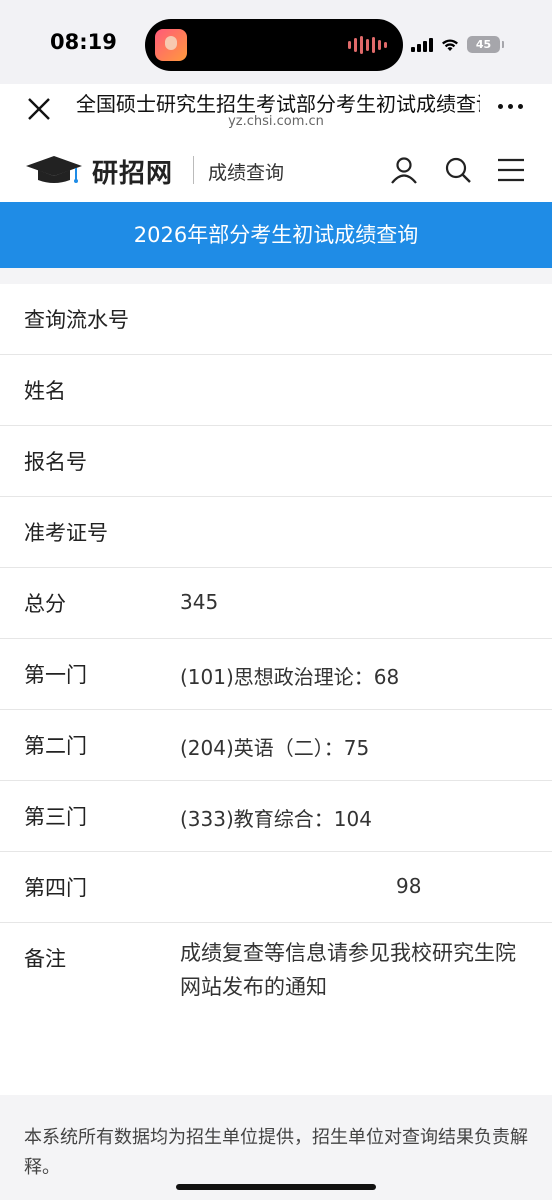 This screenshot has width=552, height=1200. What do you see at coordinates (55, 675) in the screenshot?
I see `result-label: 第一门` at bounding box center [55, 675].